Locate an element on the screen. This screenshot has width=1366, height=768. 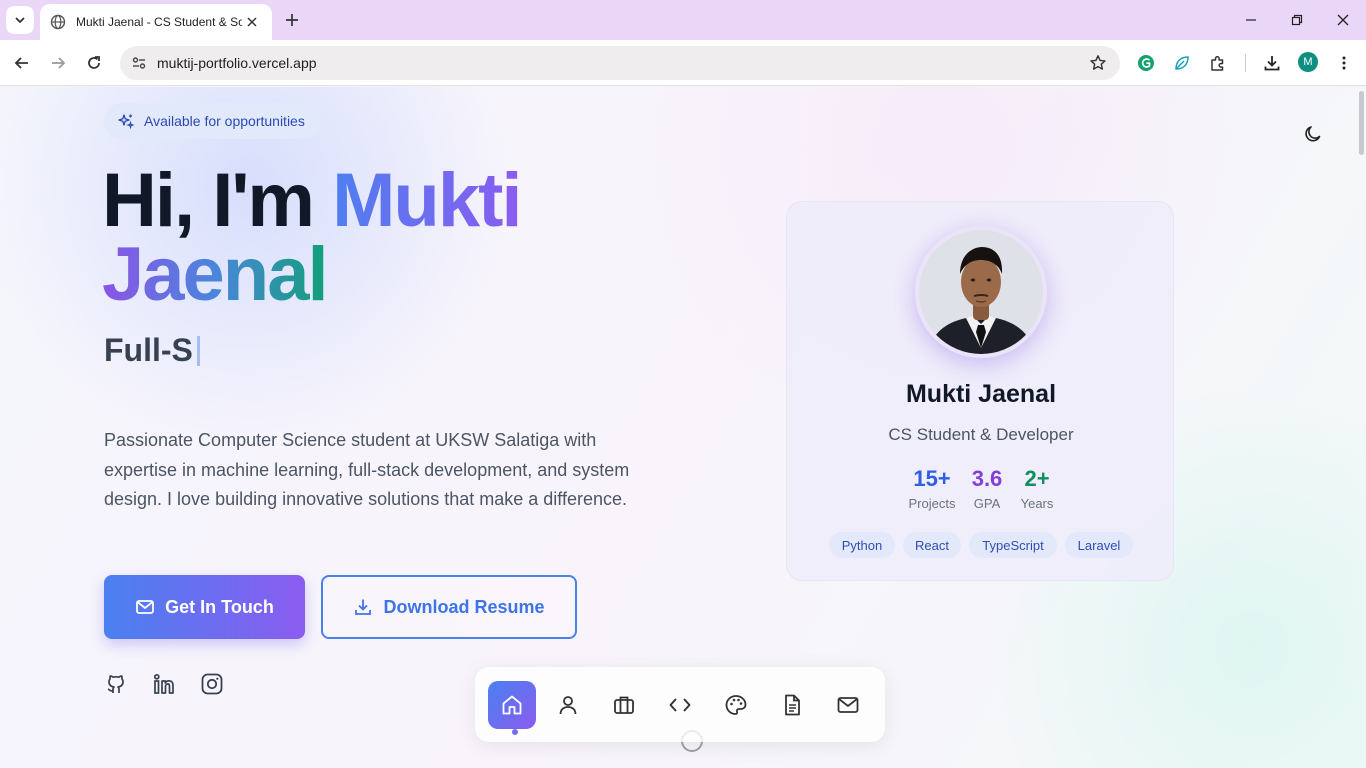
home-icon is located at coordinates (512, 705).